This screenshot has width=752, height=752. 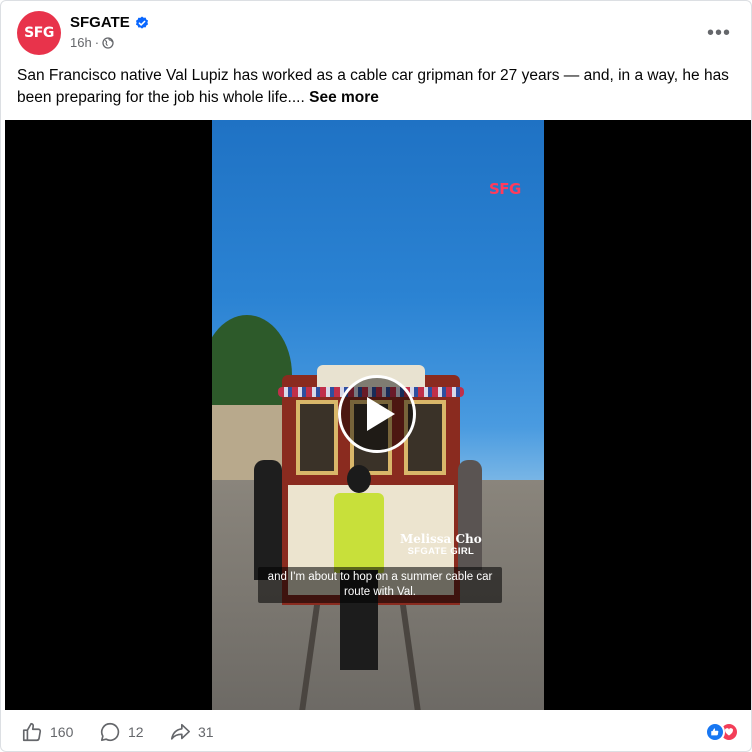 What do you see at coordinates (719, 33) in the screenshot?
I see `more-options-button: •••` at bounding box center [719, 33].